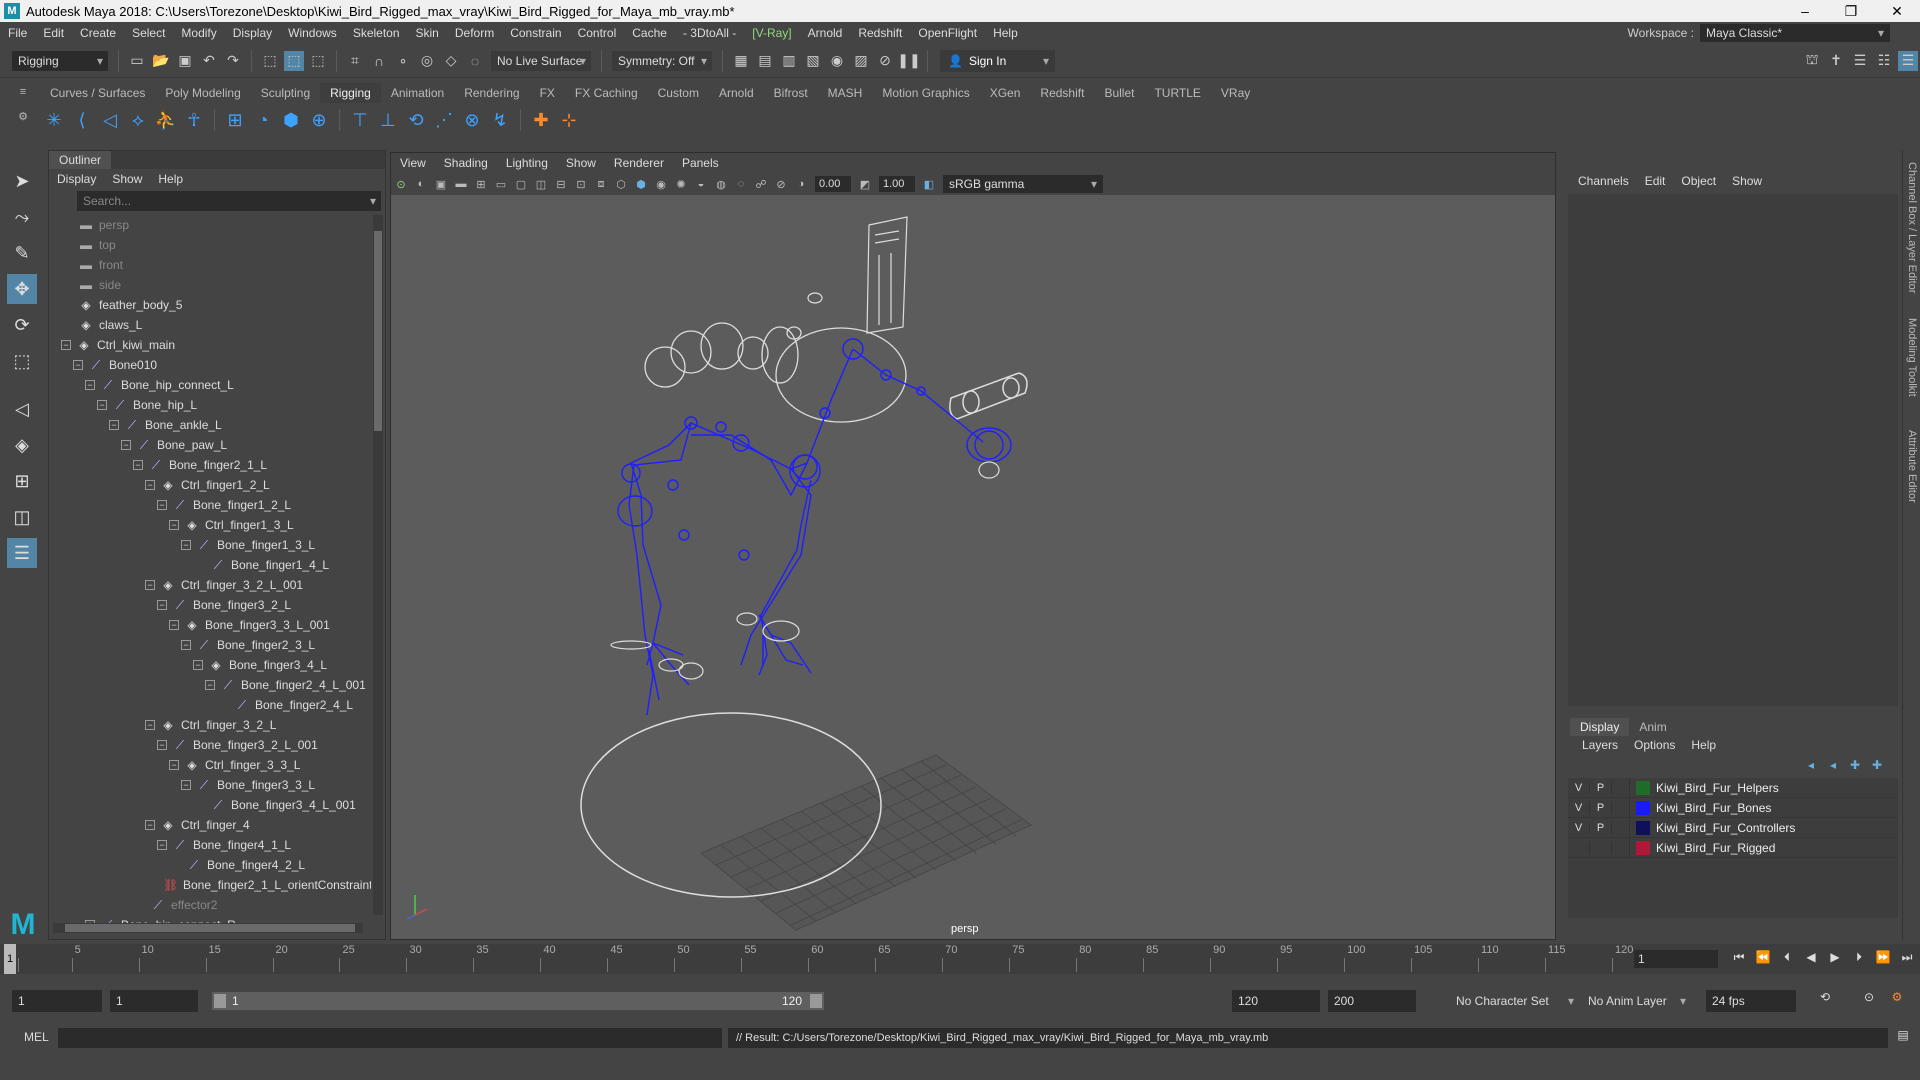 The height and width of the screenshot is (1080, 1920). I want to click on snap-point-icon: ∘, so click(403, 61).